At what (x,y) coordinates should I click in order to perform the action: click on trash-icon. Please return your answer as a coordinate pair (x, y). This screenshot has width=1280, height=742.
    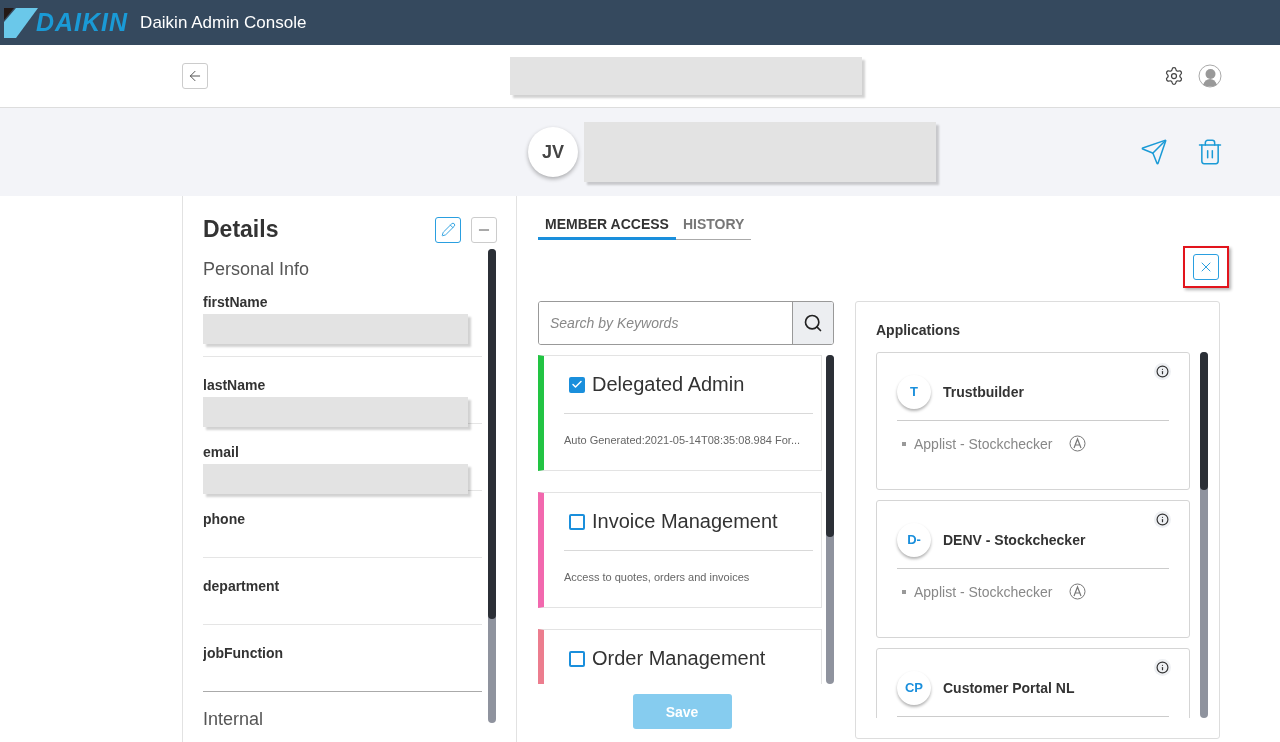
    Looking at the image, I should click on (1210, 152).